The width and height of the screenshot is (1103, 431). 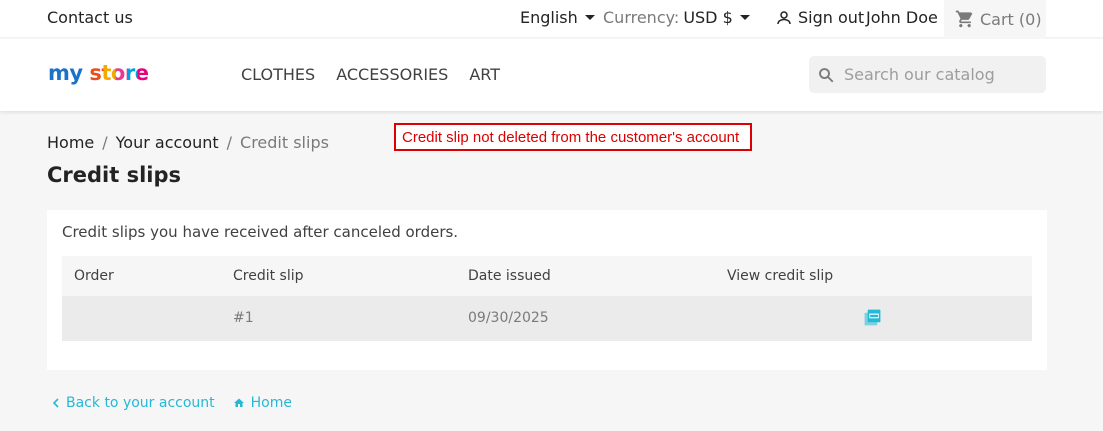 I want to click on nav-item-accessories: ACCESSORIES, so click(x=392, y=74).